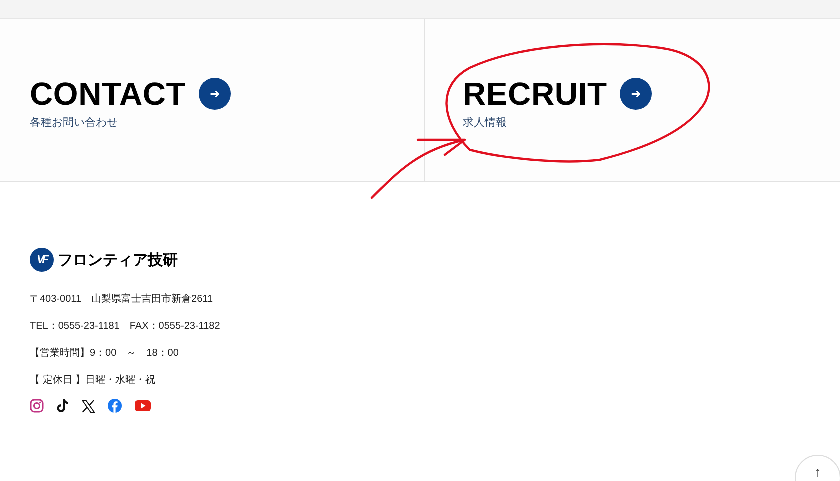 The width and height of the screenshot is (840, 481). Describe the element at coordinates (105, 353) in the screenshot. I see `contact-info: 【営業時間】9：00 ～ 18：00` at that location.